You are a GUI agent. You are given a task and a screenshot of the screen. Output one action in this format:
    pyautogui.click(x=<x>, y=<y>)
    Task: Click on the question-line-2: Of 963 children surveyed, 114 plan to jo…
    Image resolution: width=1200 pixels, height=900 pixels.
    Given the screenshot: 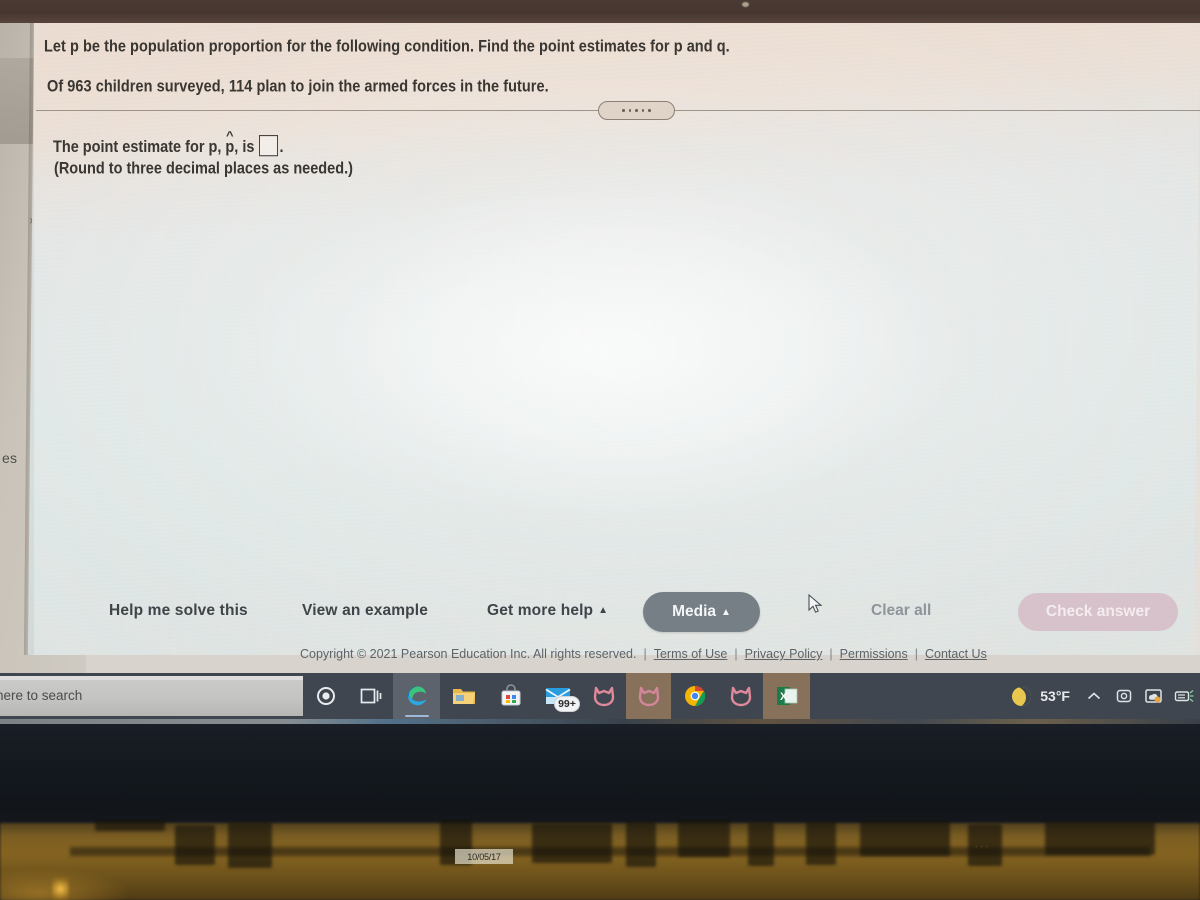 What is the action you would take?
    pyautogui.click(x=298, y=87)
    